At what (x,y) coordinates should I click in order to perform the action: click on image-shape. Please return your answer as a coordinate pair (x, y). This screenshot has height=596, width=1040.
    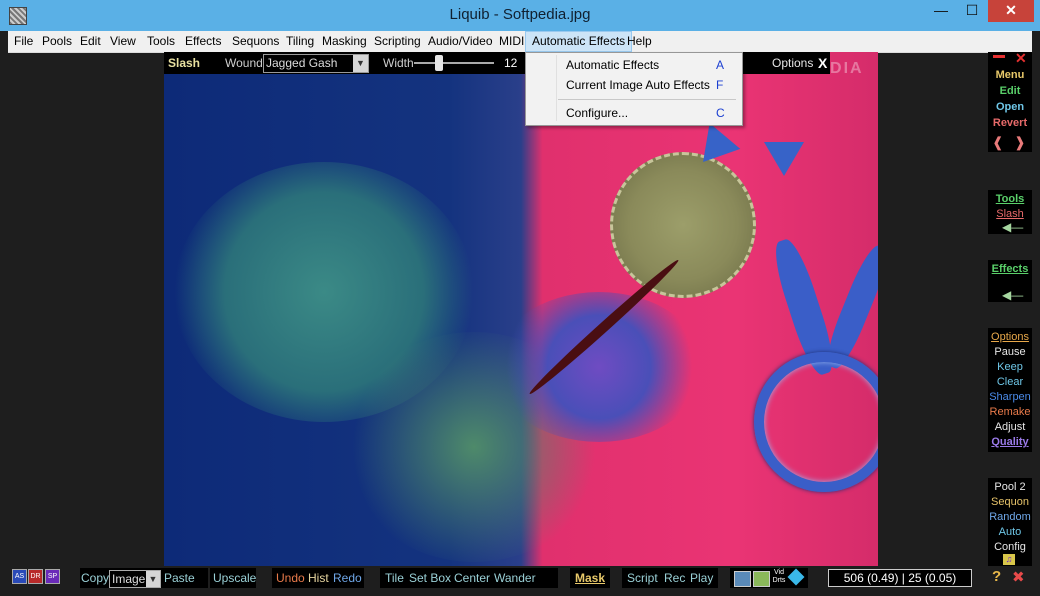
    Looking at the image, I should click on (784, 159).